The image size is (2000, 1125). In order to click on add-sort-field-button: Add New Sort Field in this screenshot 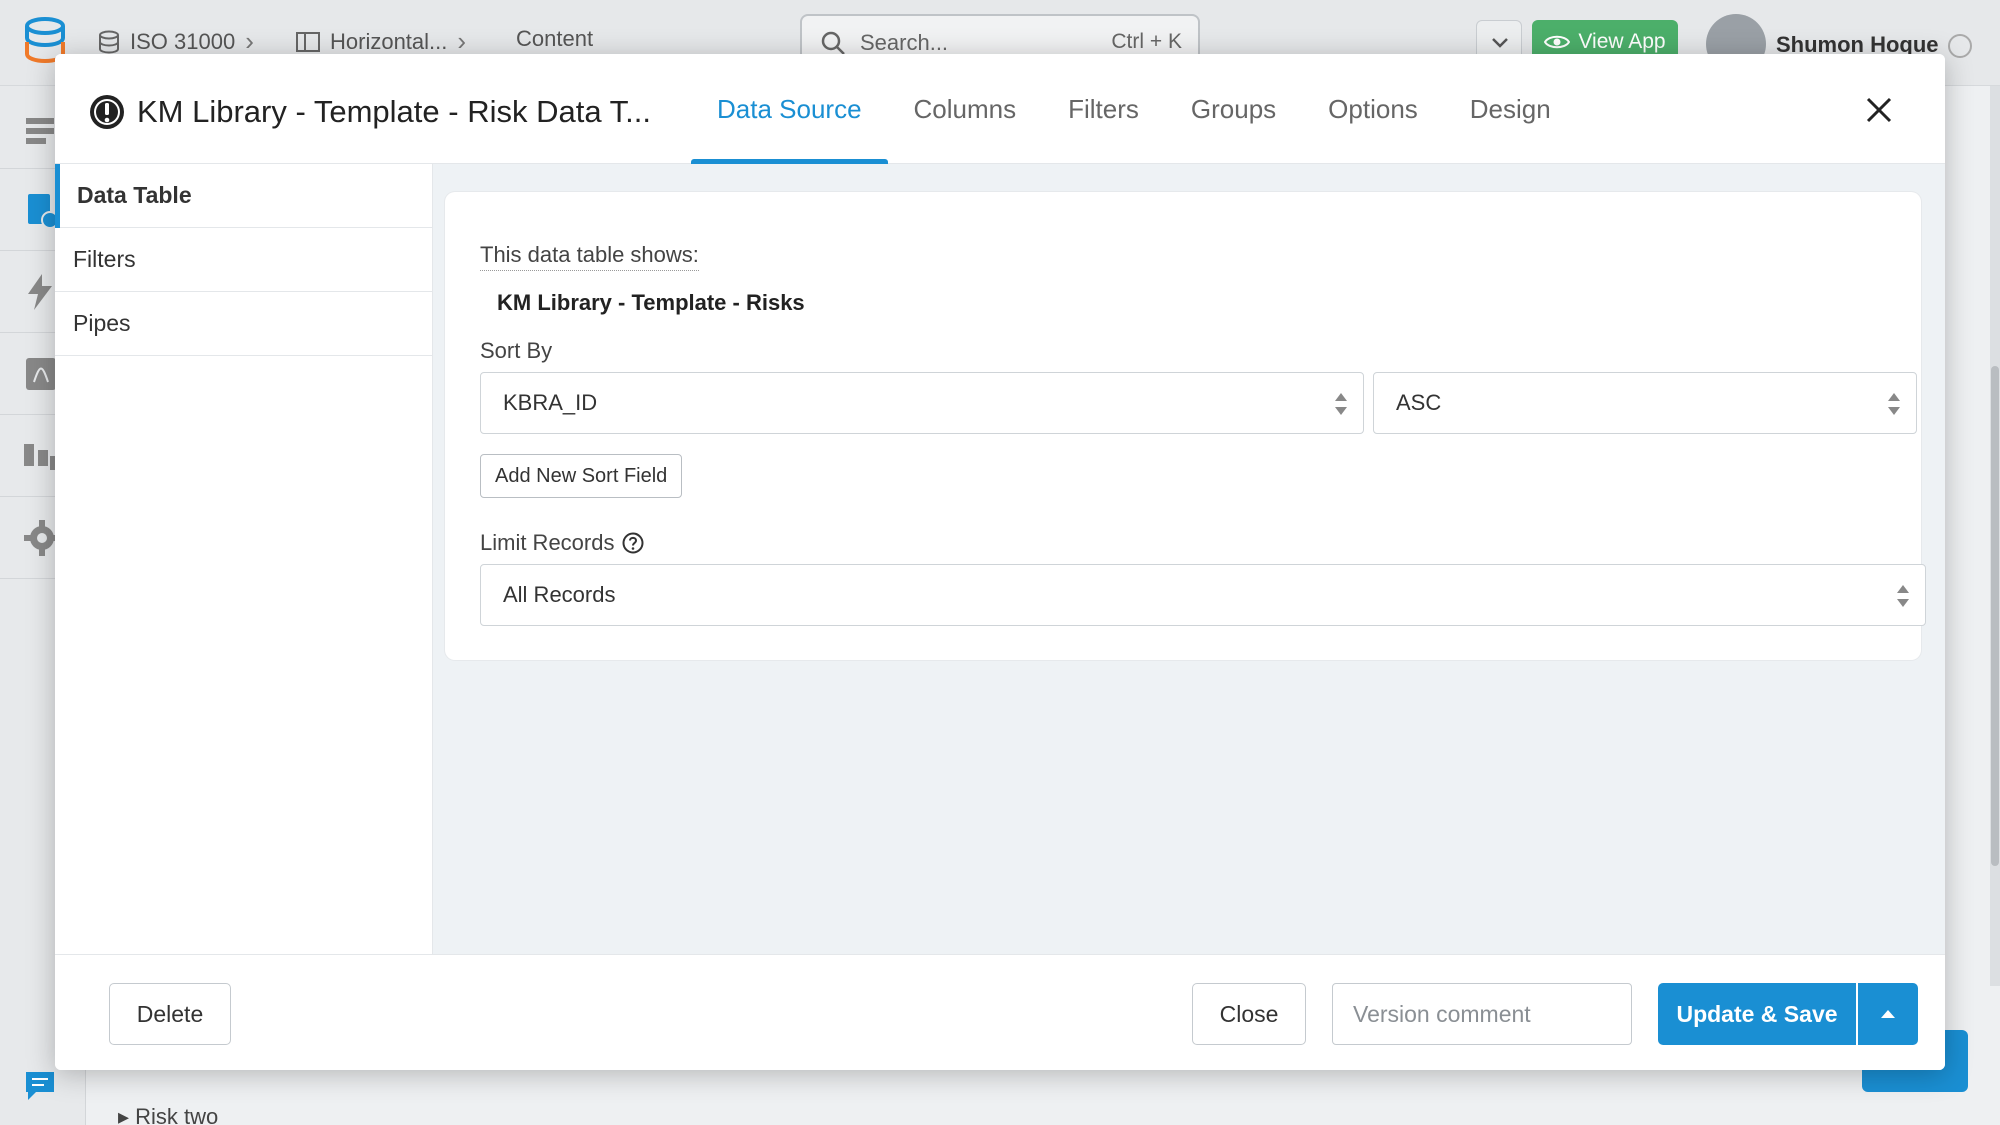, I will do `click(581, 476)`.